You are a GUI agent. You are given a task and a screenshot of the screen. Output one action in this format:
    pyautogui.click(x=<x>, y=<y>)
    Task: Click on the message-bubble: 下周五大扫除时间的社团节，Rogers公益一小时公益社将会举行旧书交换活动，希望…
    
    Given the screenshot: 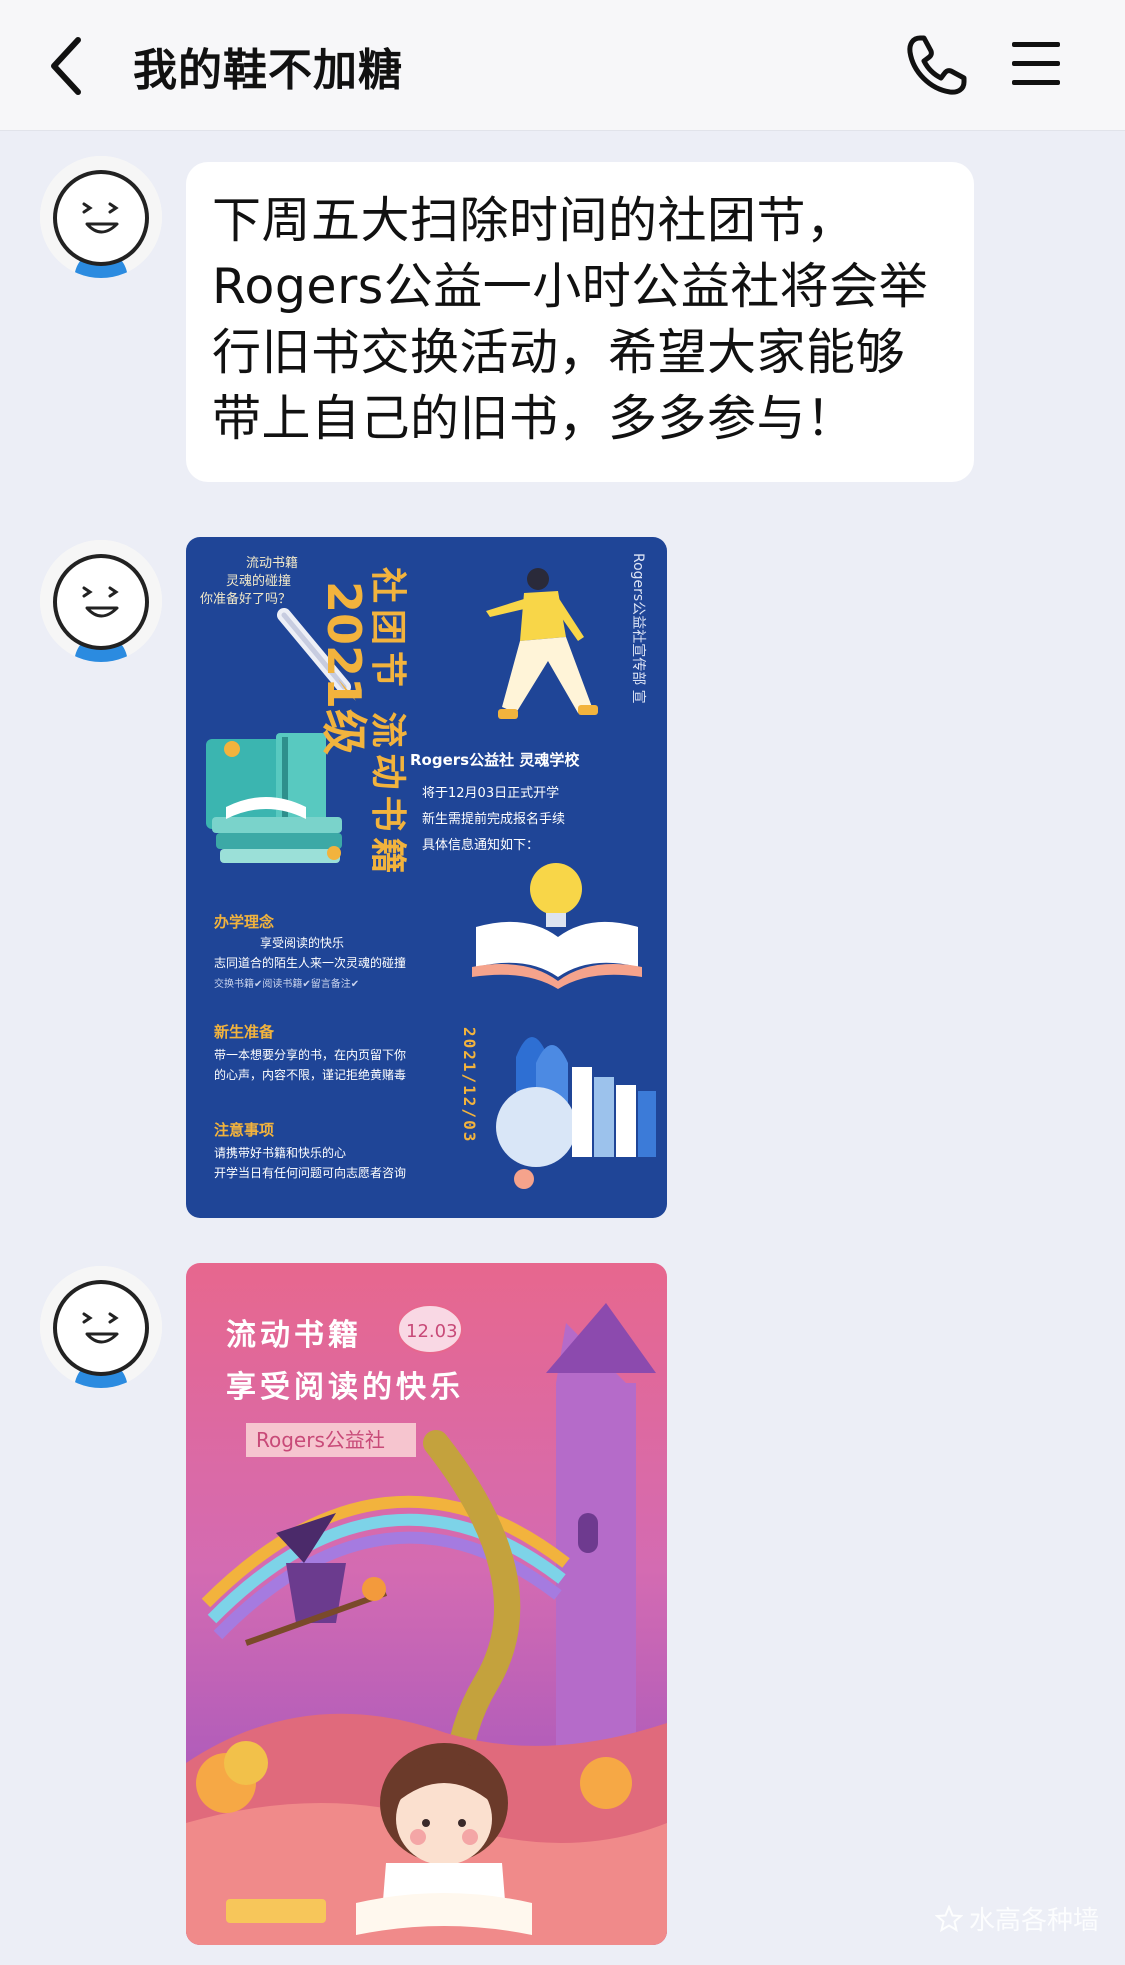 What is the action you would take?
    pyautogui.click(x=580, y=322)
    